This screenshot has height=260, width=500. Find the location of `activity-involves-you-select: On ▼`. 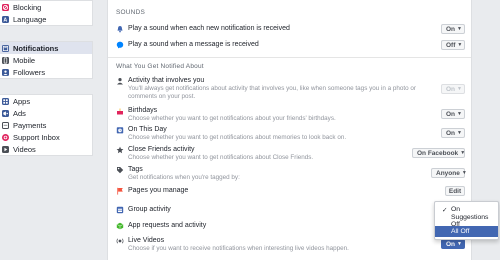

activity-involves-you-select: On ▼ is located at coordinates (453, 89).